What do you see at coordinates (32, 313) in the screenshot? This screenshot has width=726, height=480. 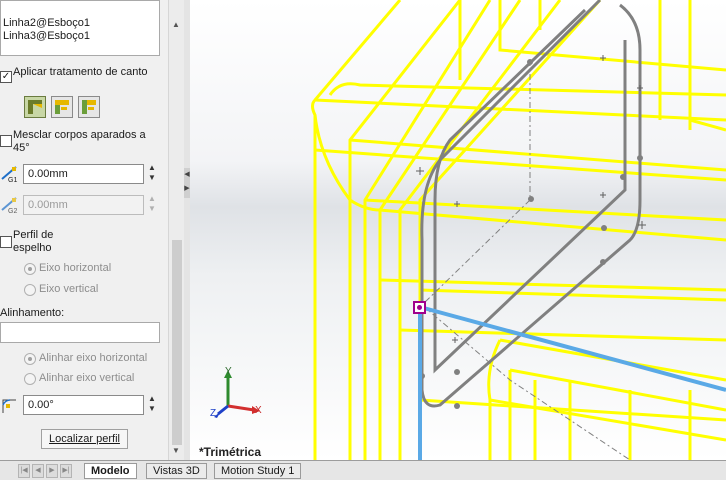 I see `alignment-label: Alinhamento:` at bounding box center [32, 313].